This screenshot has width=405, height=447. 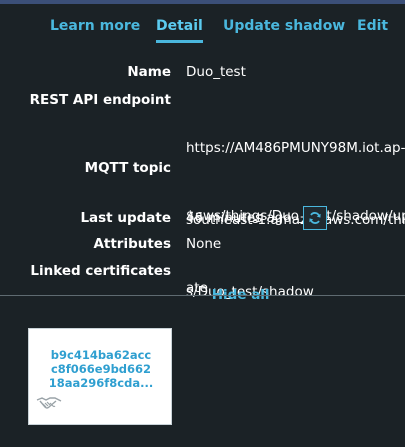 What do you see at coordinates (127, 168) in the screenshot?
I see `mqtt-topic-label: MQTT topic` at bounding box center [127, 168].